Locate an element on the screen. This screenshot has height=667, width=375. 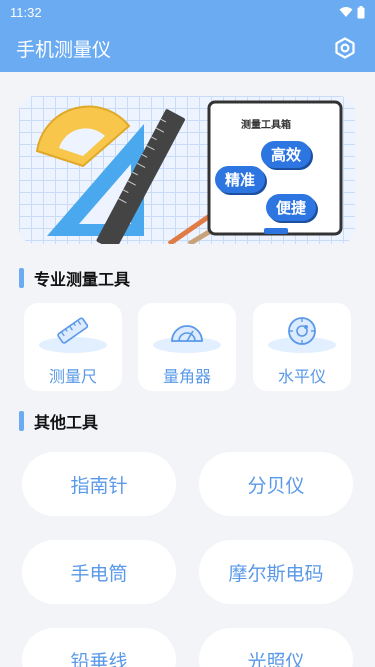
level-icon is located at coordinates (302, 331).